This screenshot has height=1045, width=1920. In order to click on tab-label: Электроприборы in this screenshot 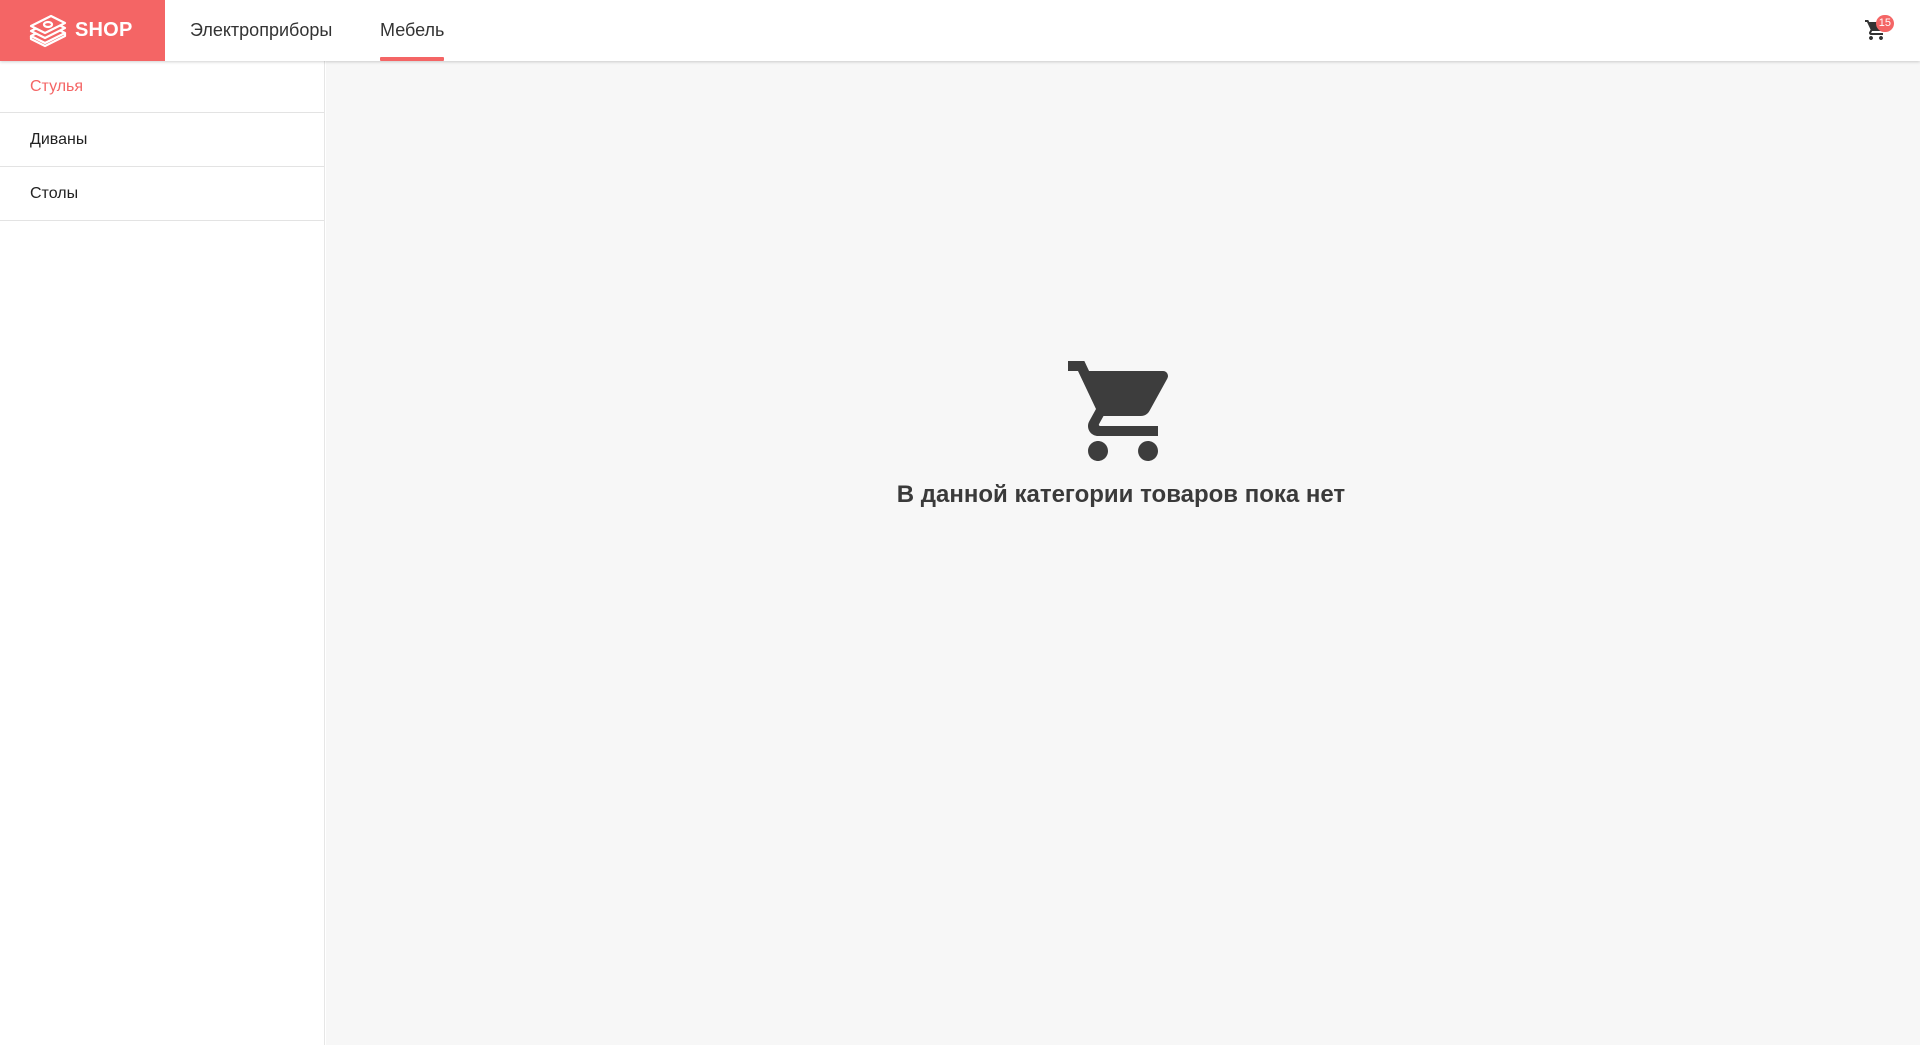, I will do `click(261, 30)`.